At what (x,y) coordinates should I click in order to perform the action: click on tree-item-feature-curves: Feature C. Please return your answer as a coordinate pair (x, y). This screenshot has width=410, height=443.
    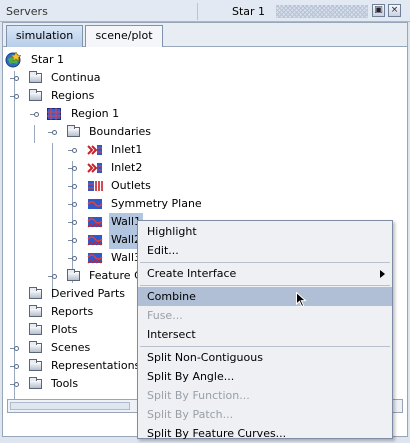
    Looking at the image, I should click on (73, 276).